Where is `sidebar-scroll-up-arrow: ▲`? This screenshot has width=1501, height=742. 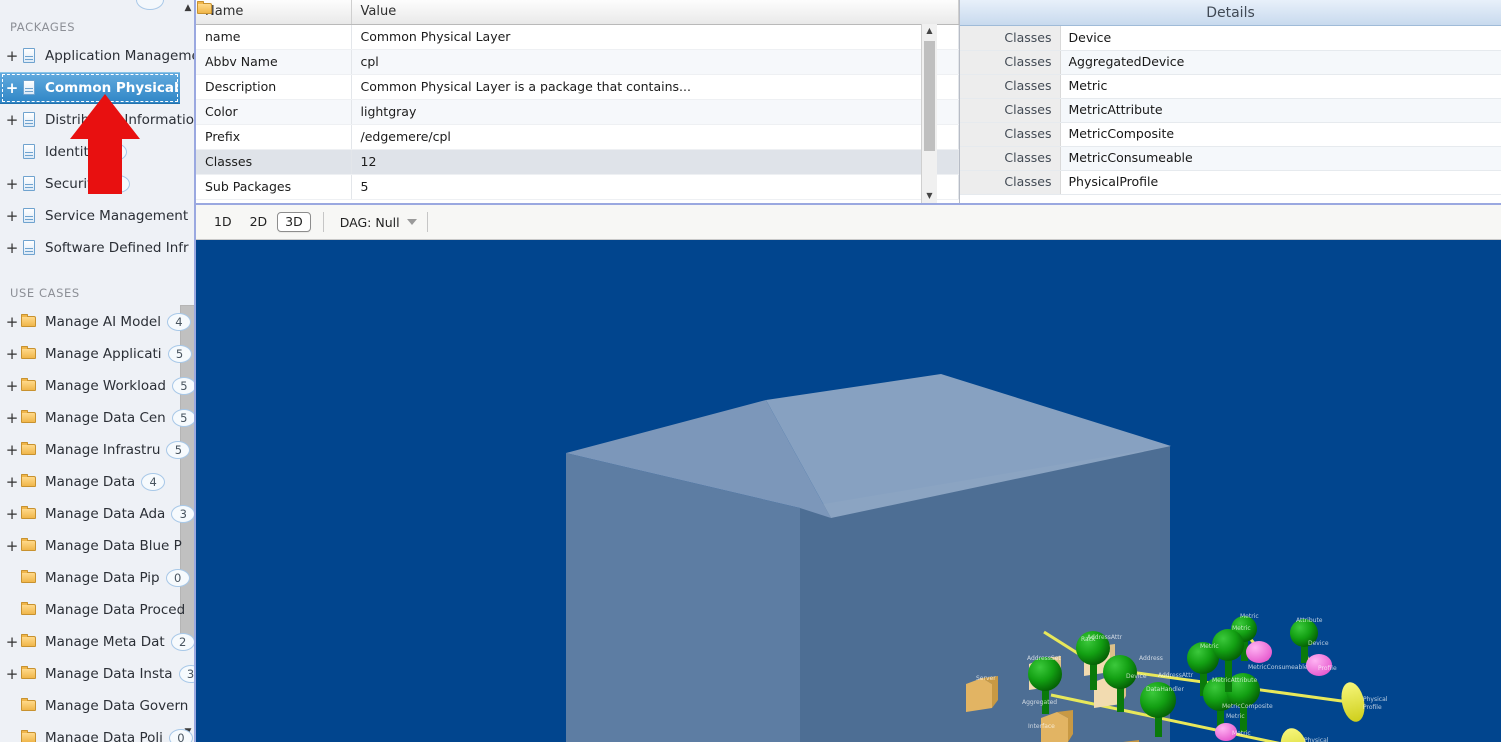 sidebar-scroll-up-arrow: ▲ is located at coordinates (187, 8).